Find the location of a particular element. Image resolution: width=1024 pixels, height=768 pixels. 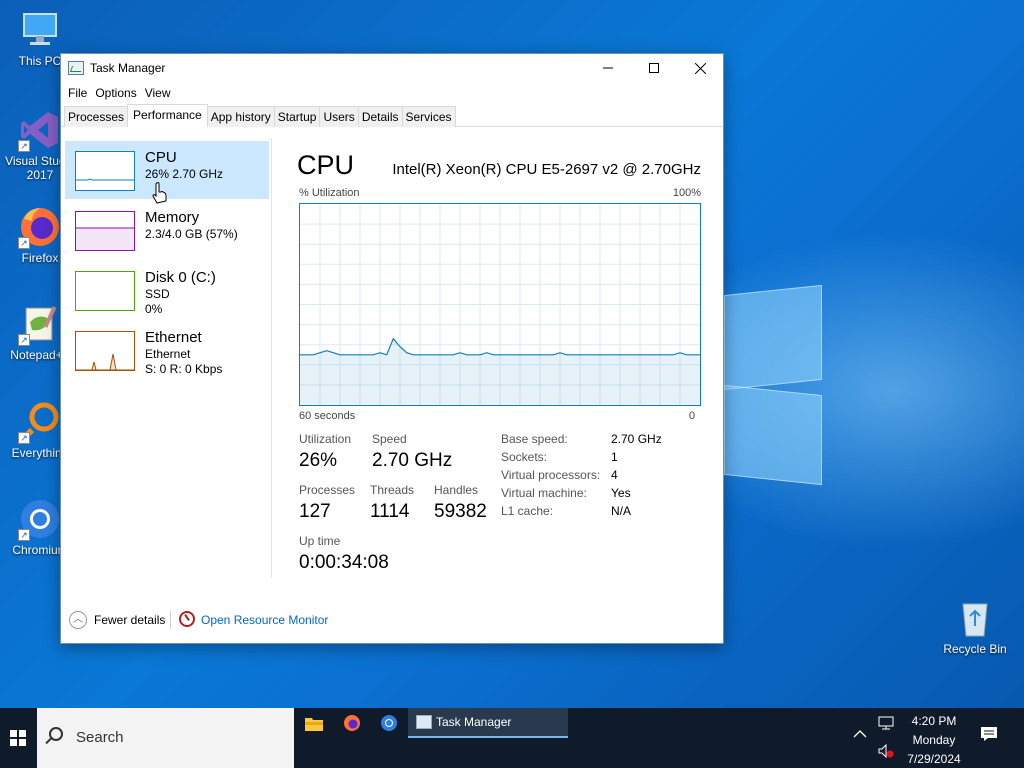

windows-start-icon is located at coordinates (18, 738).